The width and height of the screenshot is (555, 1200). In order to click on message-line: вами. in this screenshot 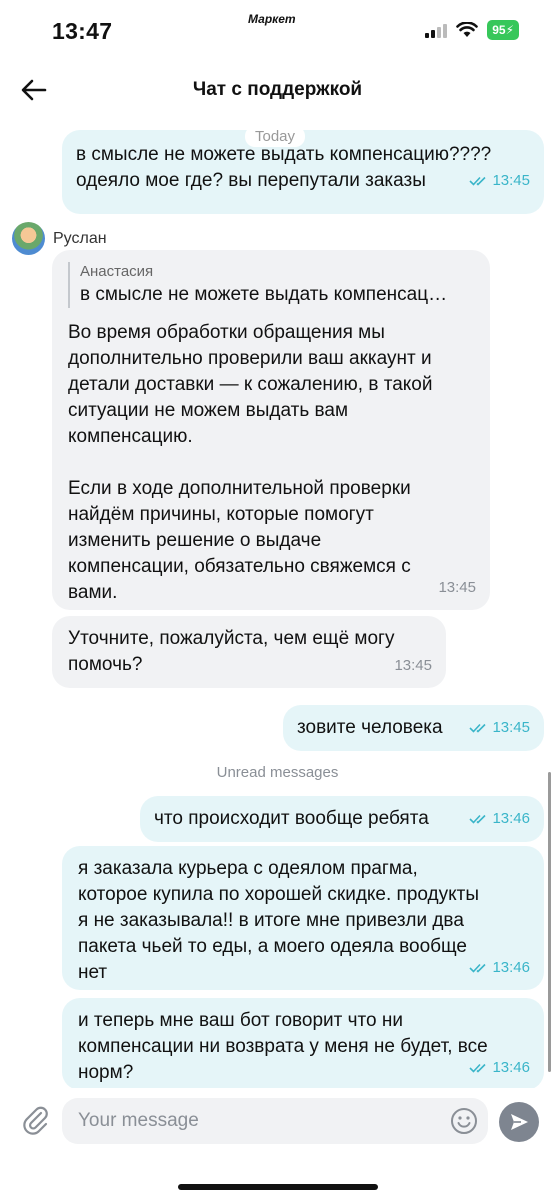, I will do `click(93, 592)`.